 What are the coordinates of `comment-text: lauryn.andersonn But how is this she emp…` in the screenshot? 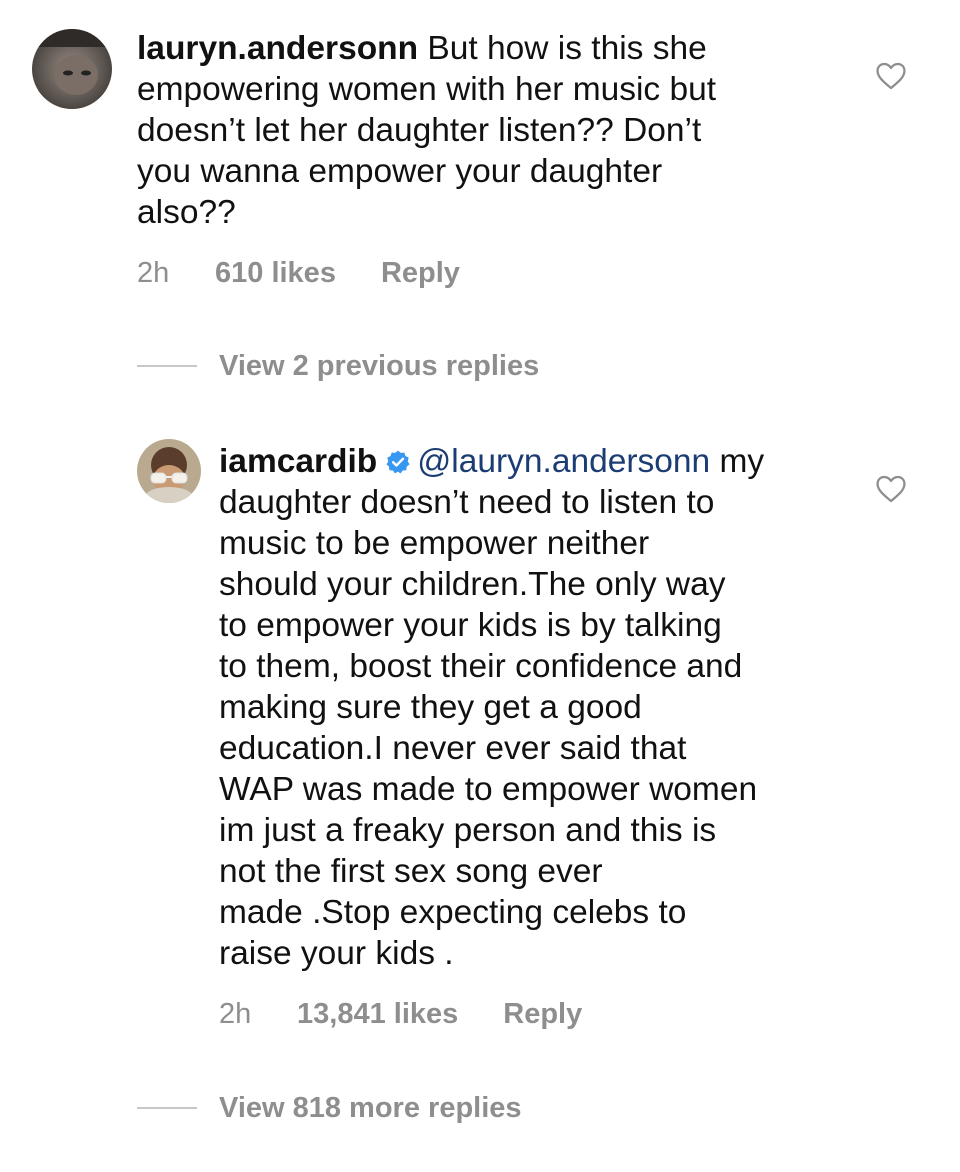 It's located at (497, 130).